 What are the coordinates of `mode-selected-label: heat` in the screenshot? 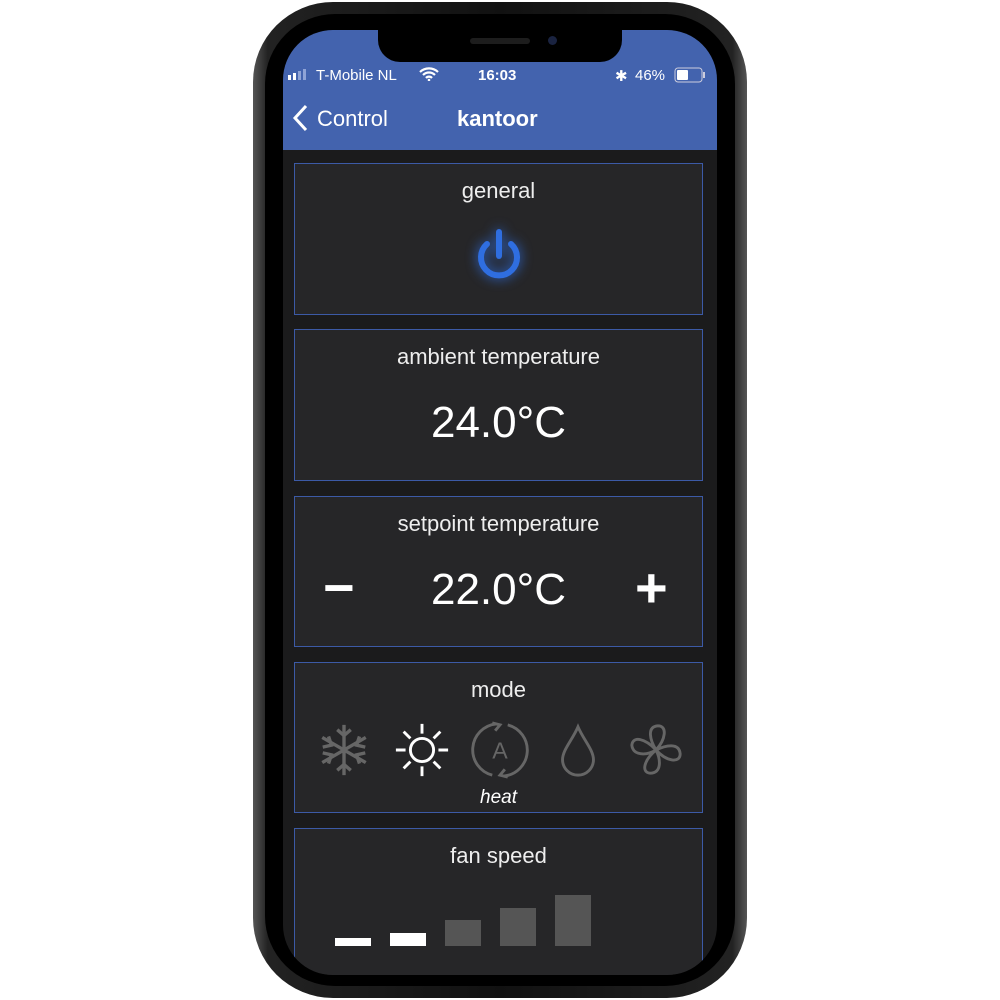 It's located at (498, 797).